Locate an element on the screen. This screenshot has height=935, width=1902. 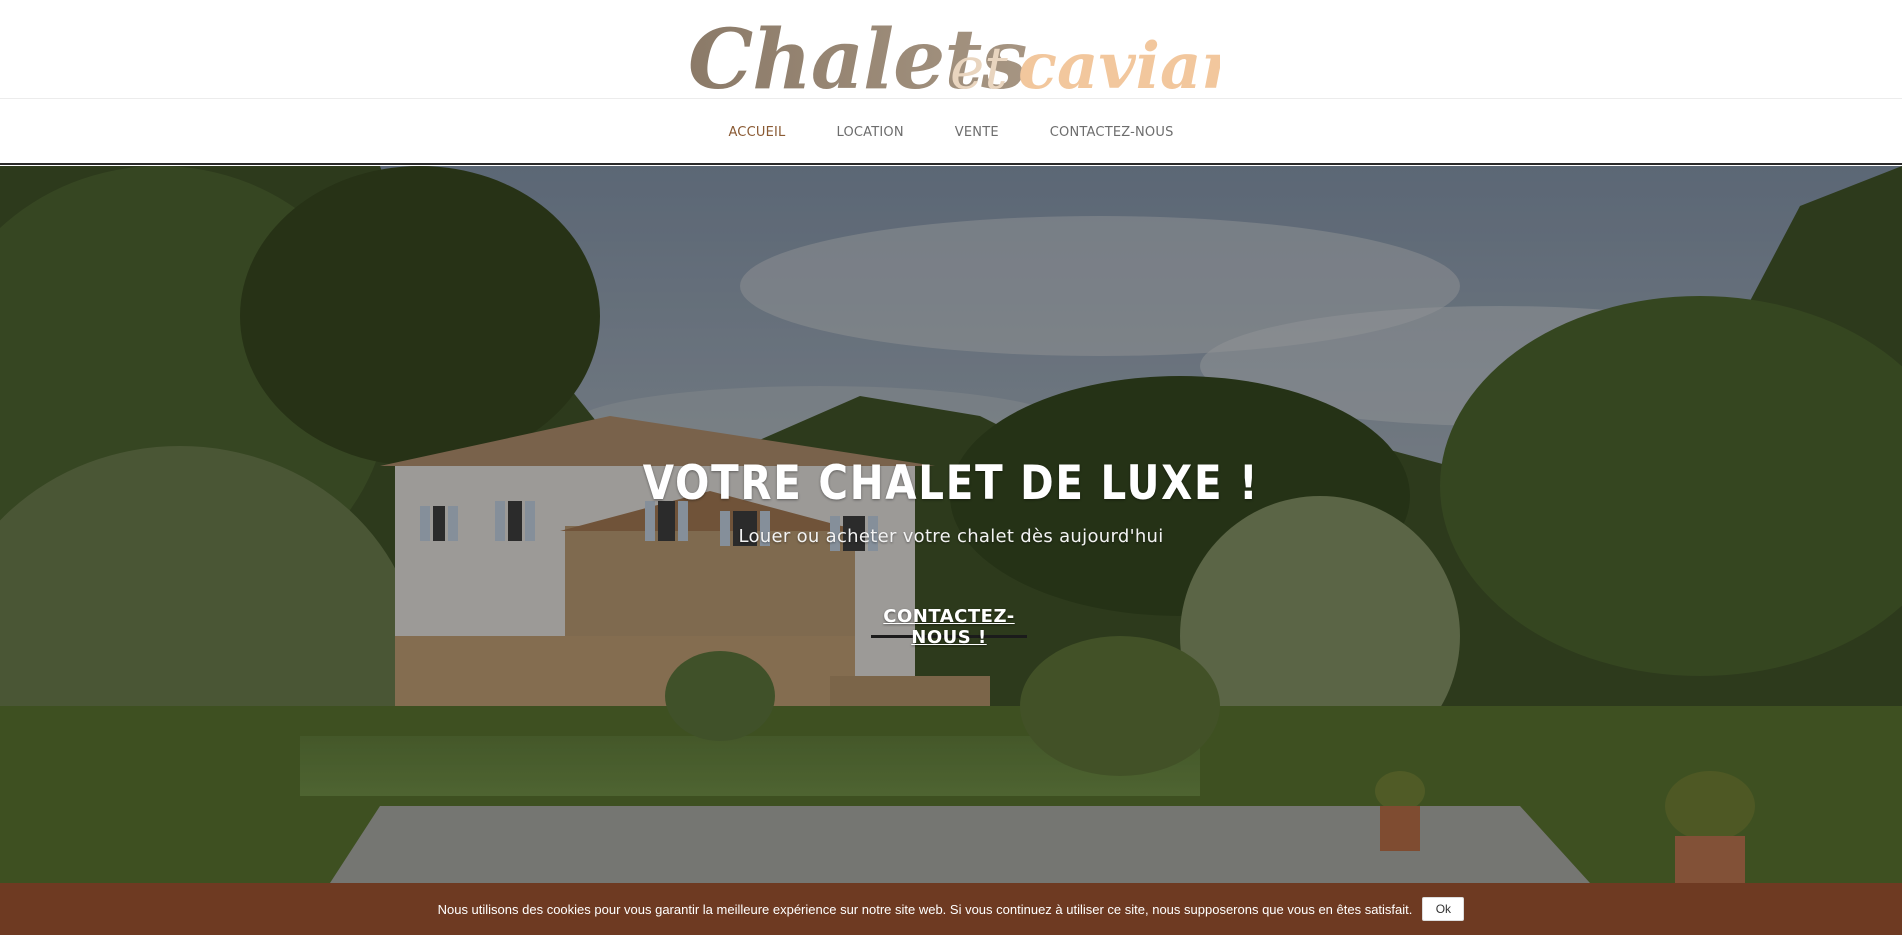
main-navigation: ACCUEIL LOCATION VENTE CONTACTEZ-NOUS is located at coordinates (951, 132).